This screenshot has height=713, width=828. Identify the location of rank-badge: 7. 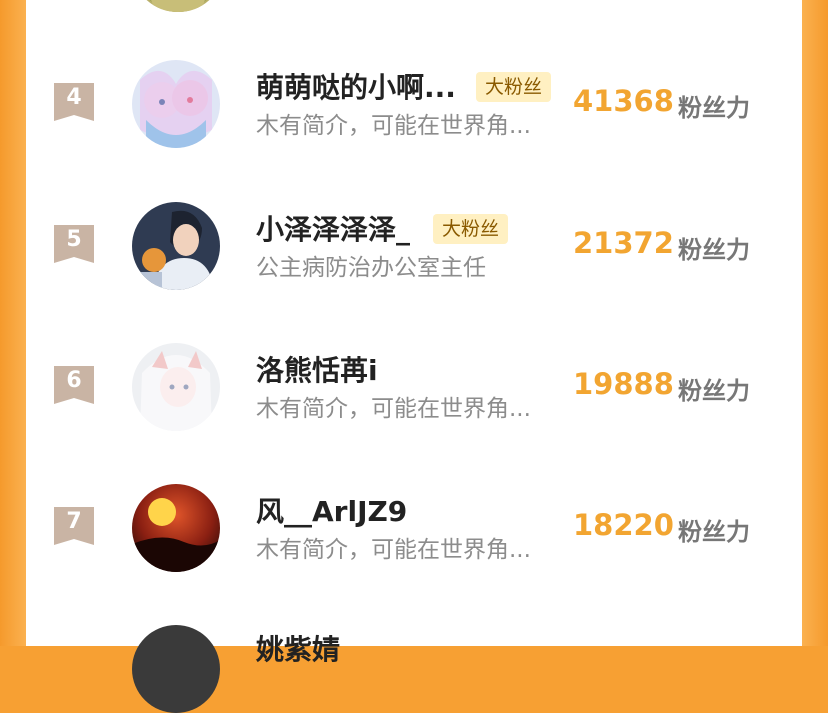
(74, 527).